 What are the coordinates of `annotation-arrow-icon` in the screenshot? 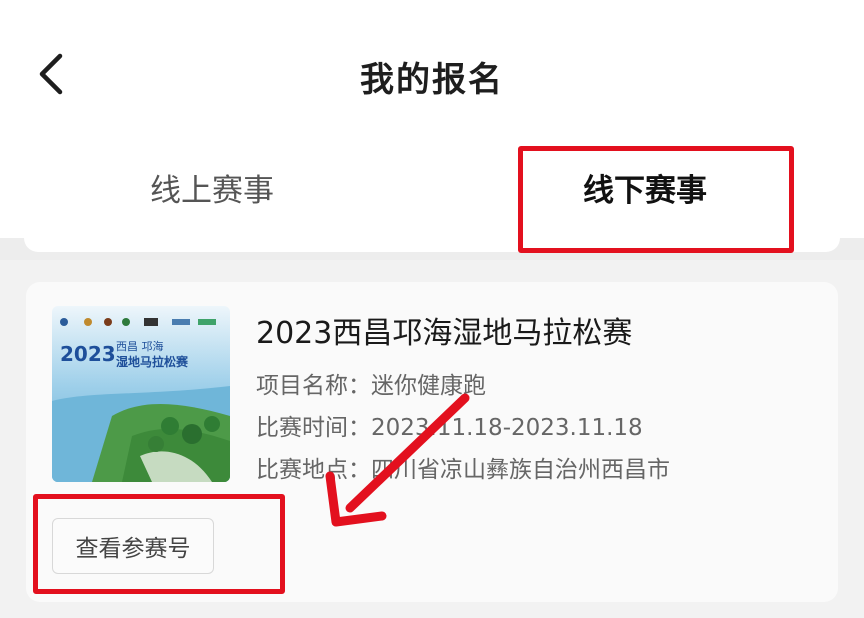 It's located at (397, 460).